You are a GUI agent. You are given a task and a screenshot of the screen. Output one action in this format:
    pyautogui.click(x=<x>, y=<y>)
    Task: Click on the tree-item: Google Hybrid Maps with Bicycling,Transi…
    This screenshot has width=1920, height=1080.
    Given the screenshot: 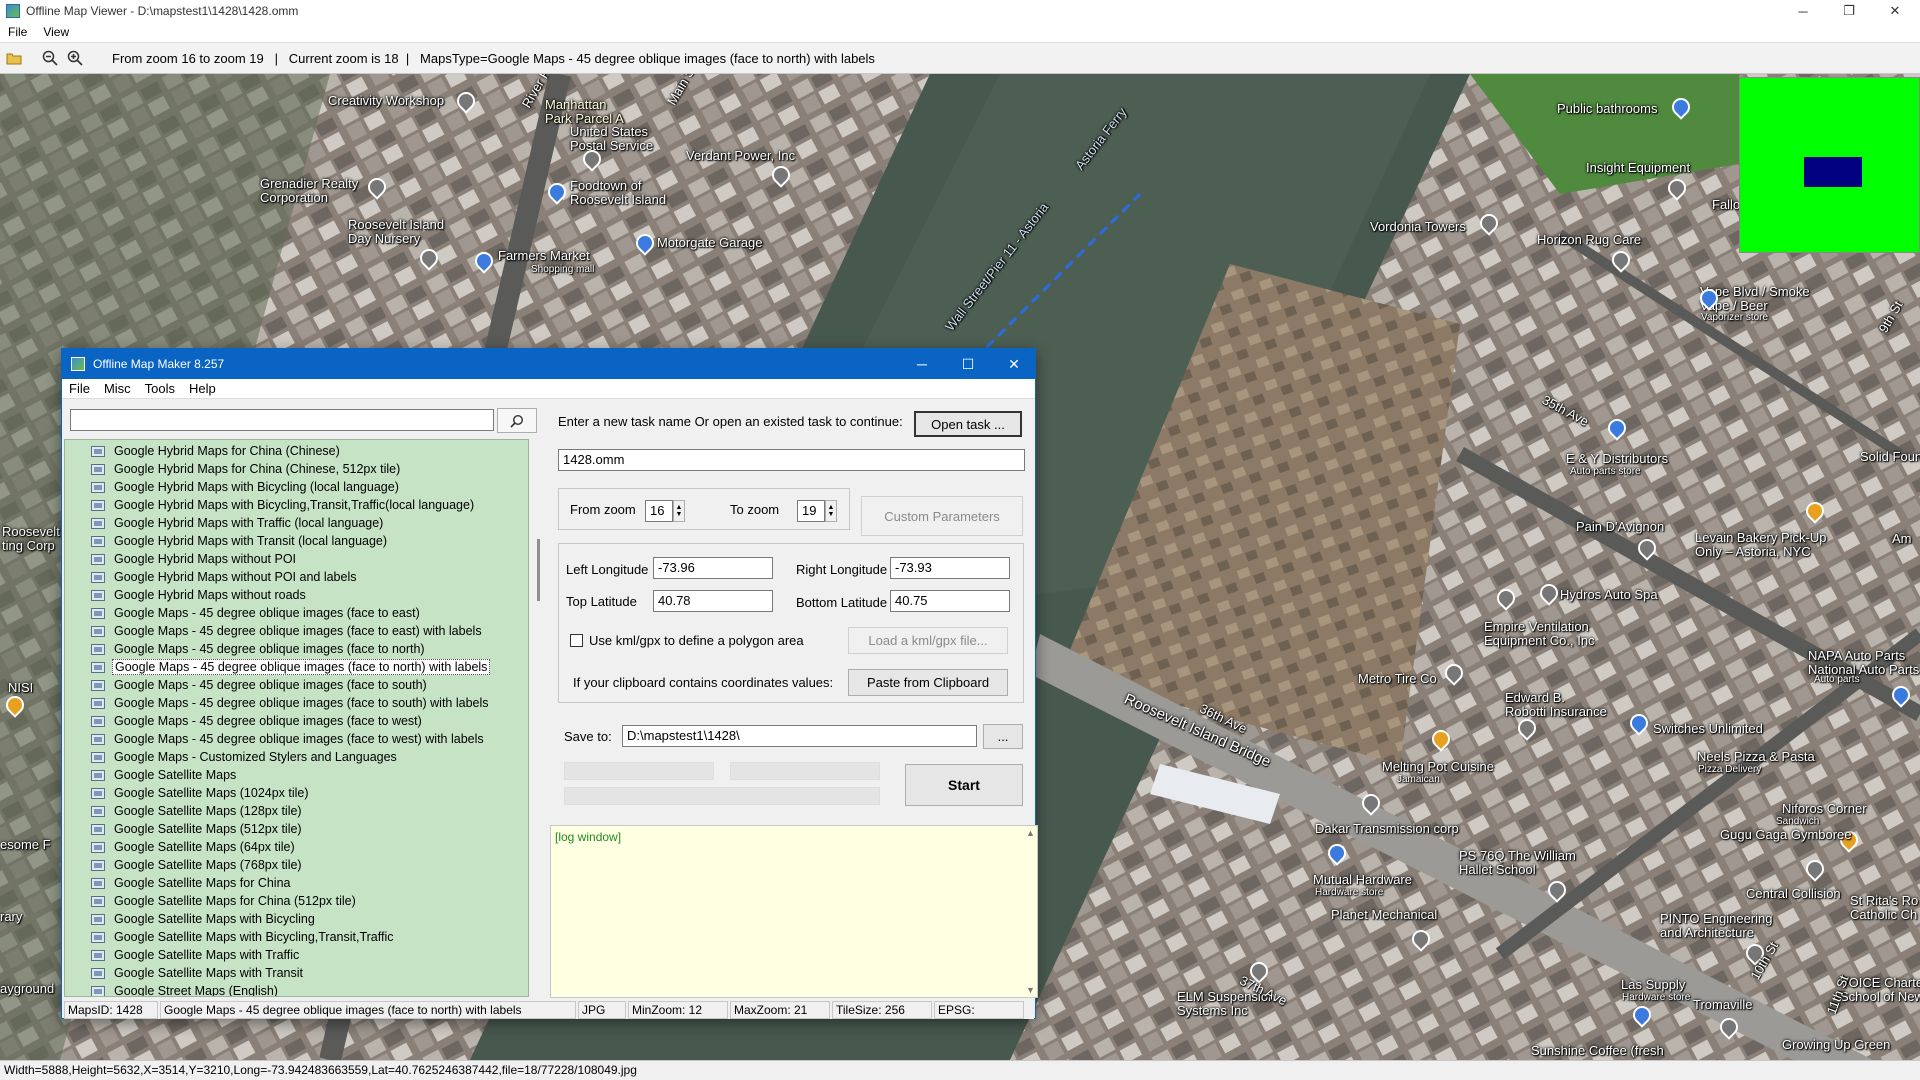 What is the action you would take?
    pyautogui.click(x=283, y=505)
    